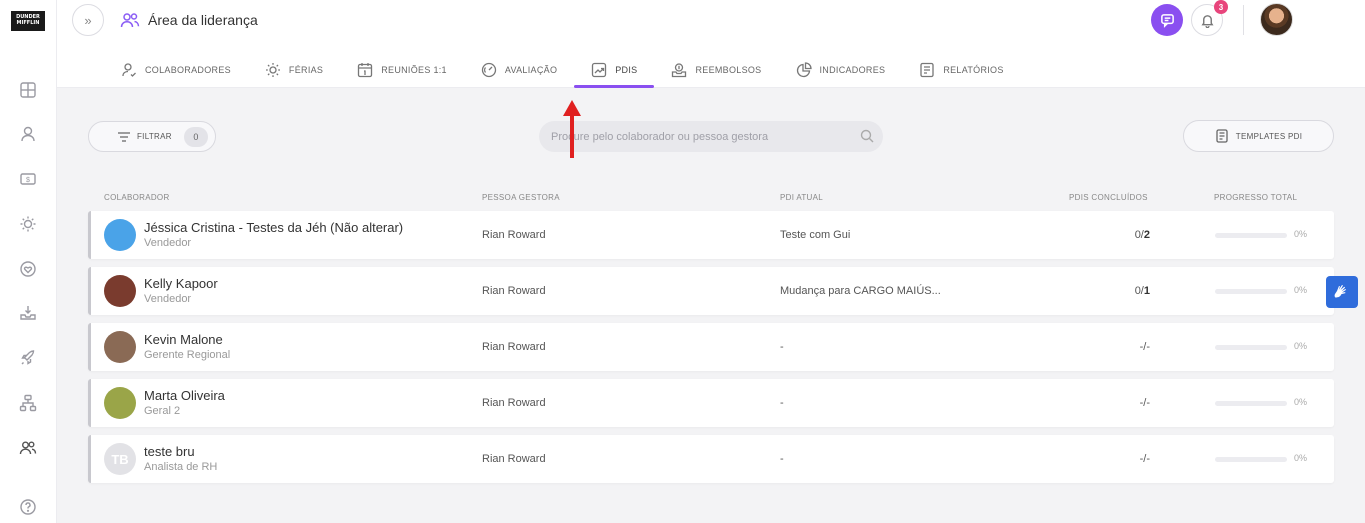 The width and height of the screenshot is (1365, 523). What do you see at coordinates (28, 507) in the screenshot?
I see `help-icon` at bounding box center [28, 507].